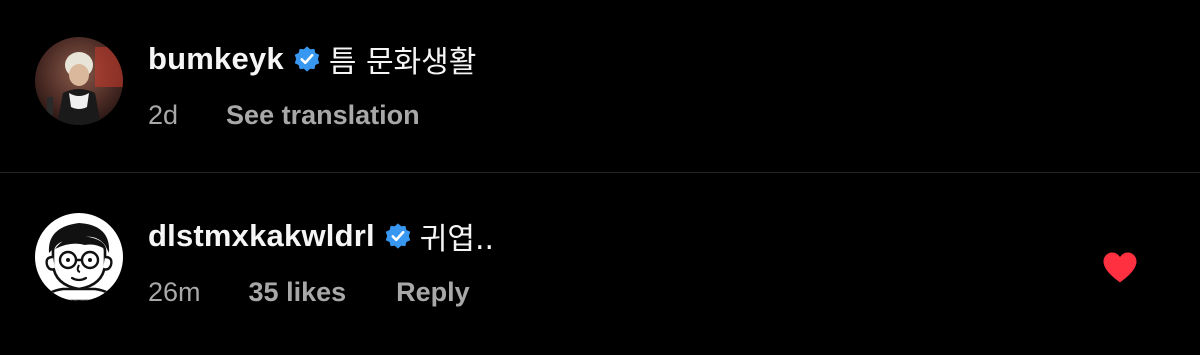  Describe the element at coordinates (163, 114) in the screenshot. I see `timestamp: 2d` at that location.